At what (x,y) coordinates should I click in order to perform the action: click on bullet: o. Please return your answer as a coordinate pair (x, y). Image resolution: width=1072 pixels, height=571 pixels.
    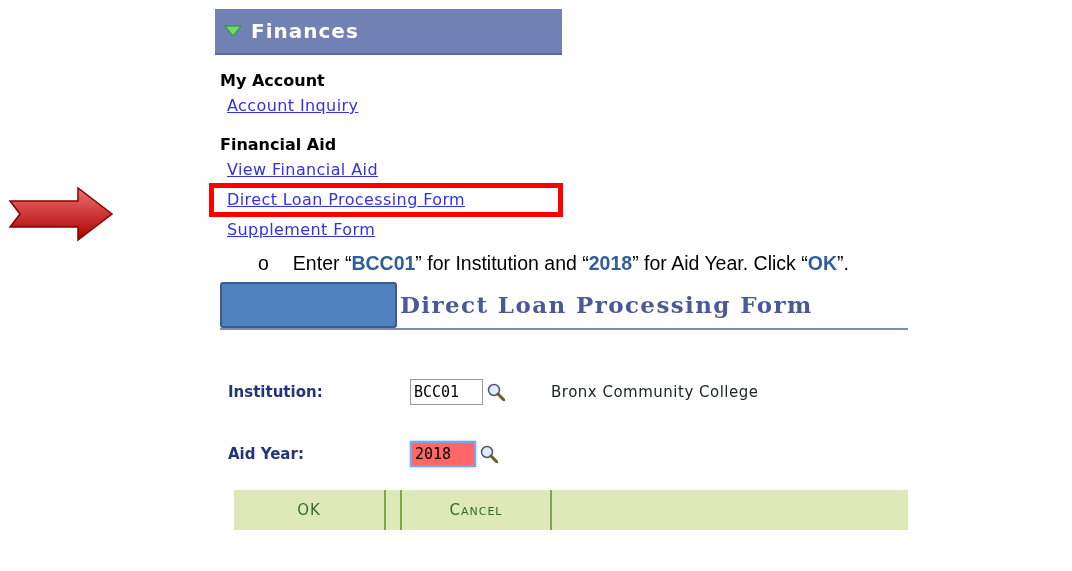
    Looking at the image, I should click on (263, 263).